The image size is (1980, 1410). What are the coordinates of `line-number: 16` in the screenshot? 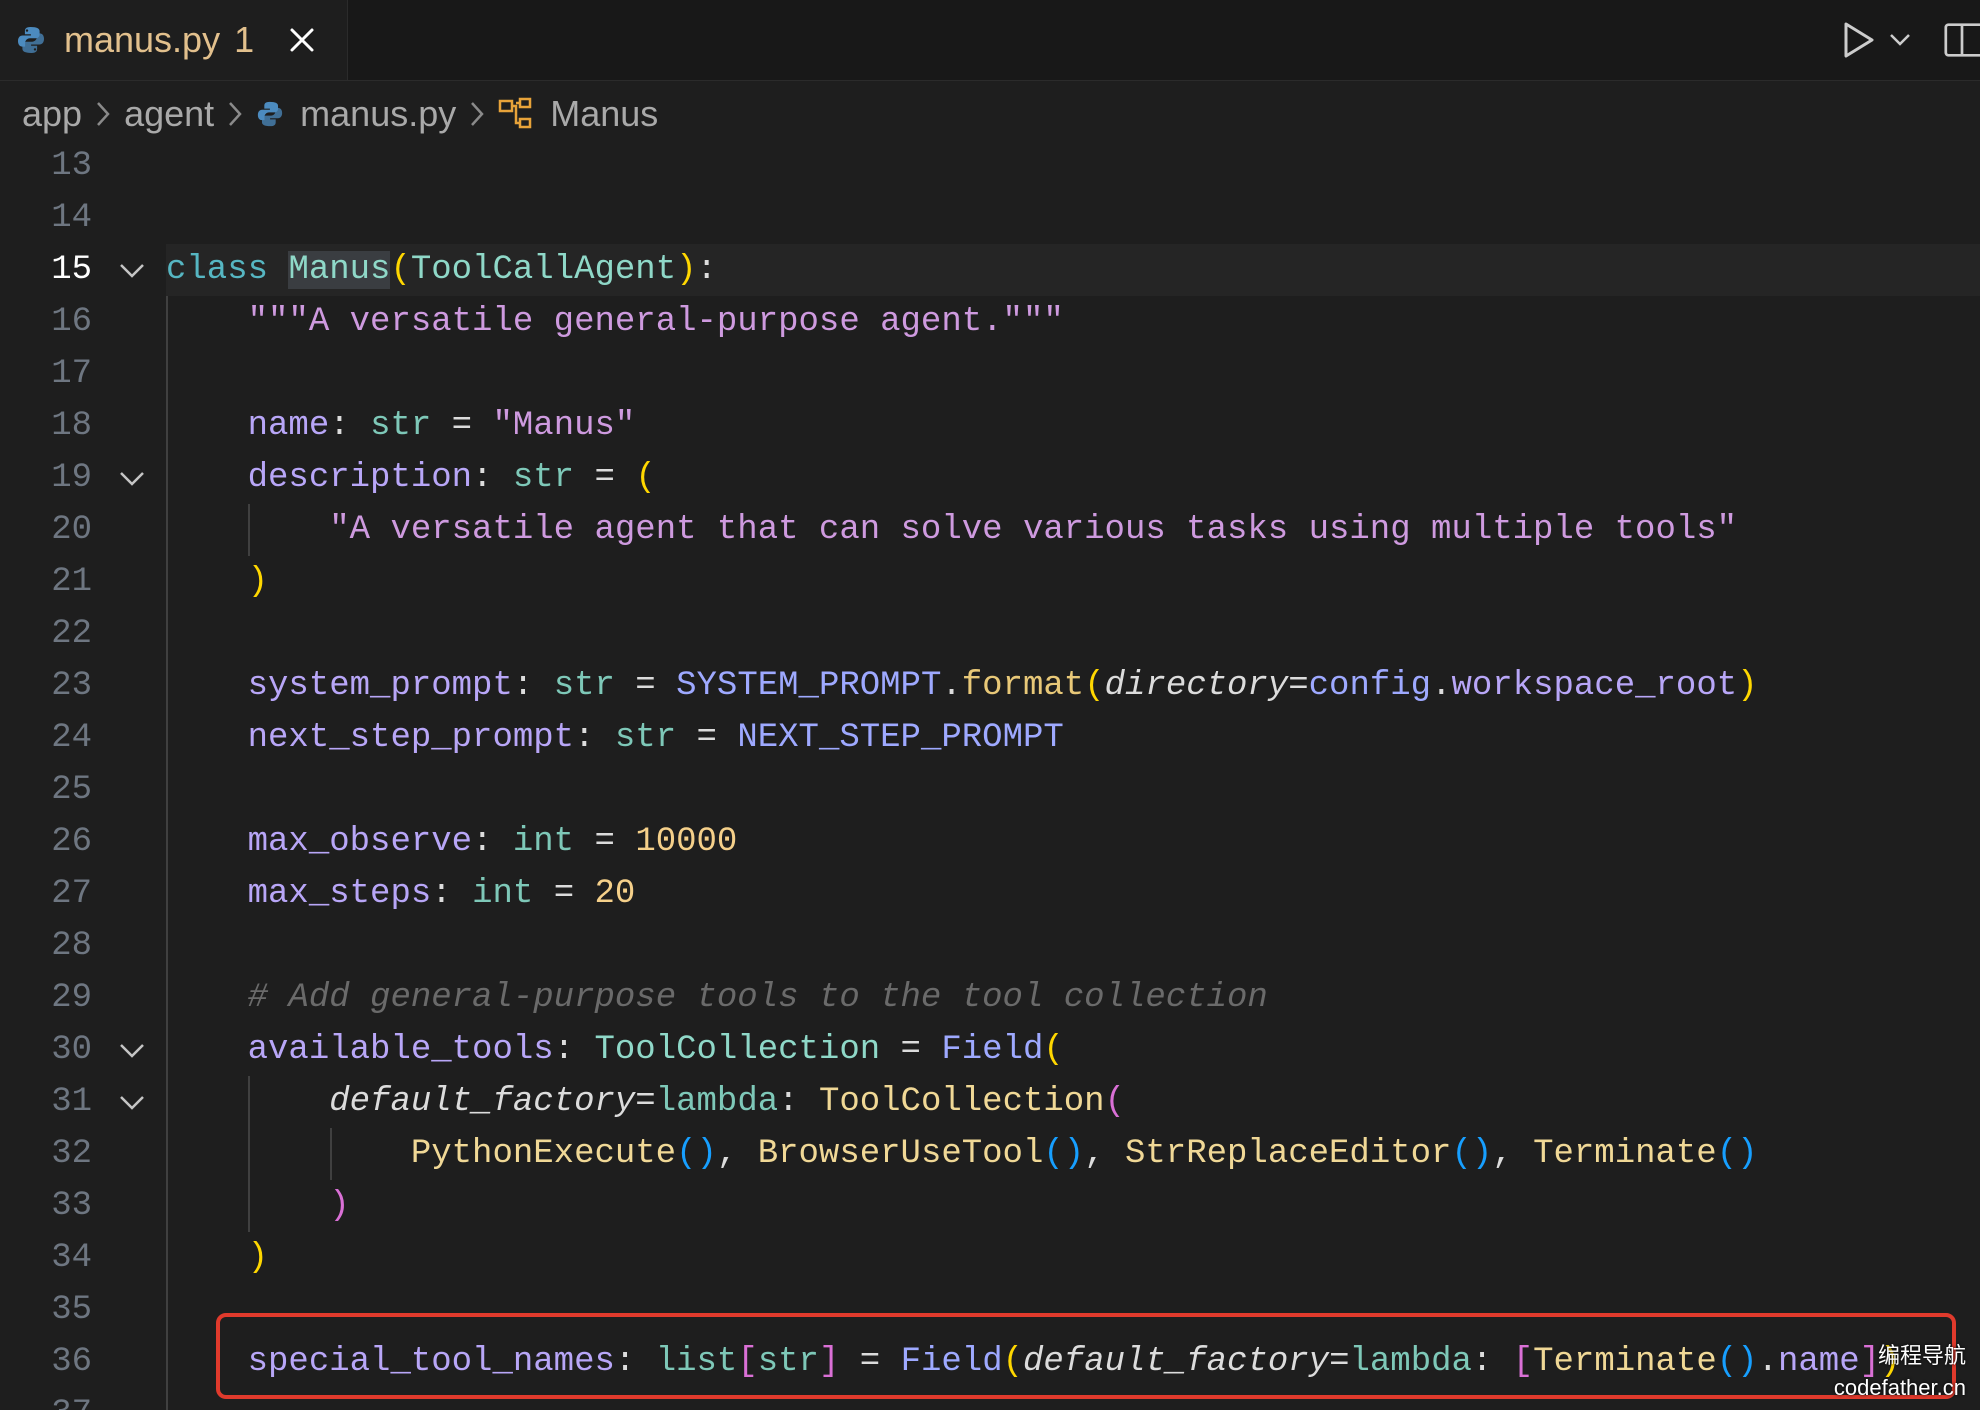 It's located at (71, 322).